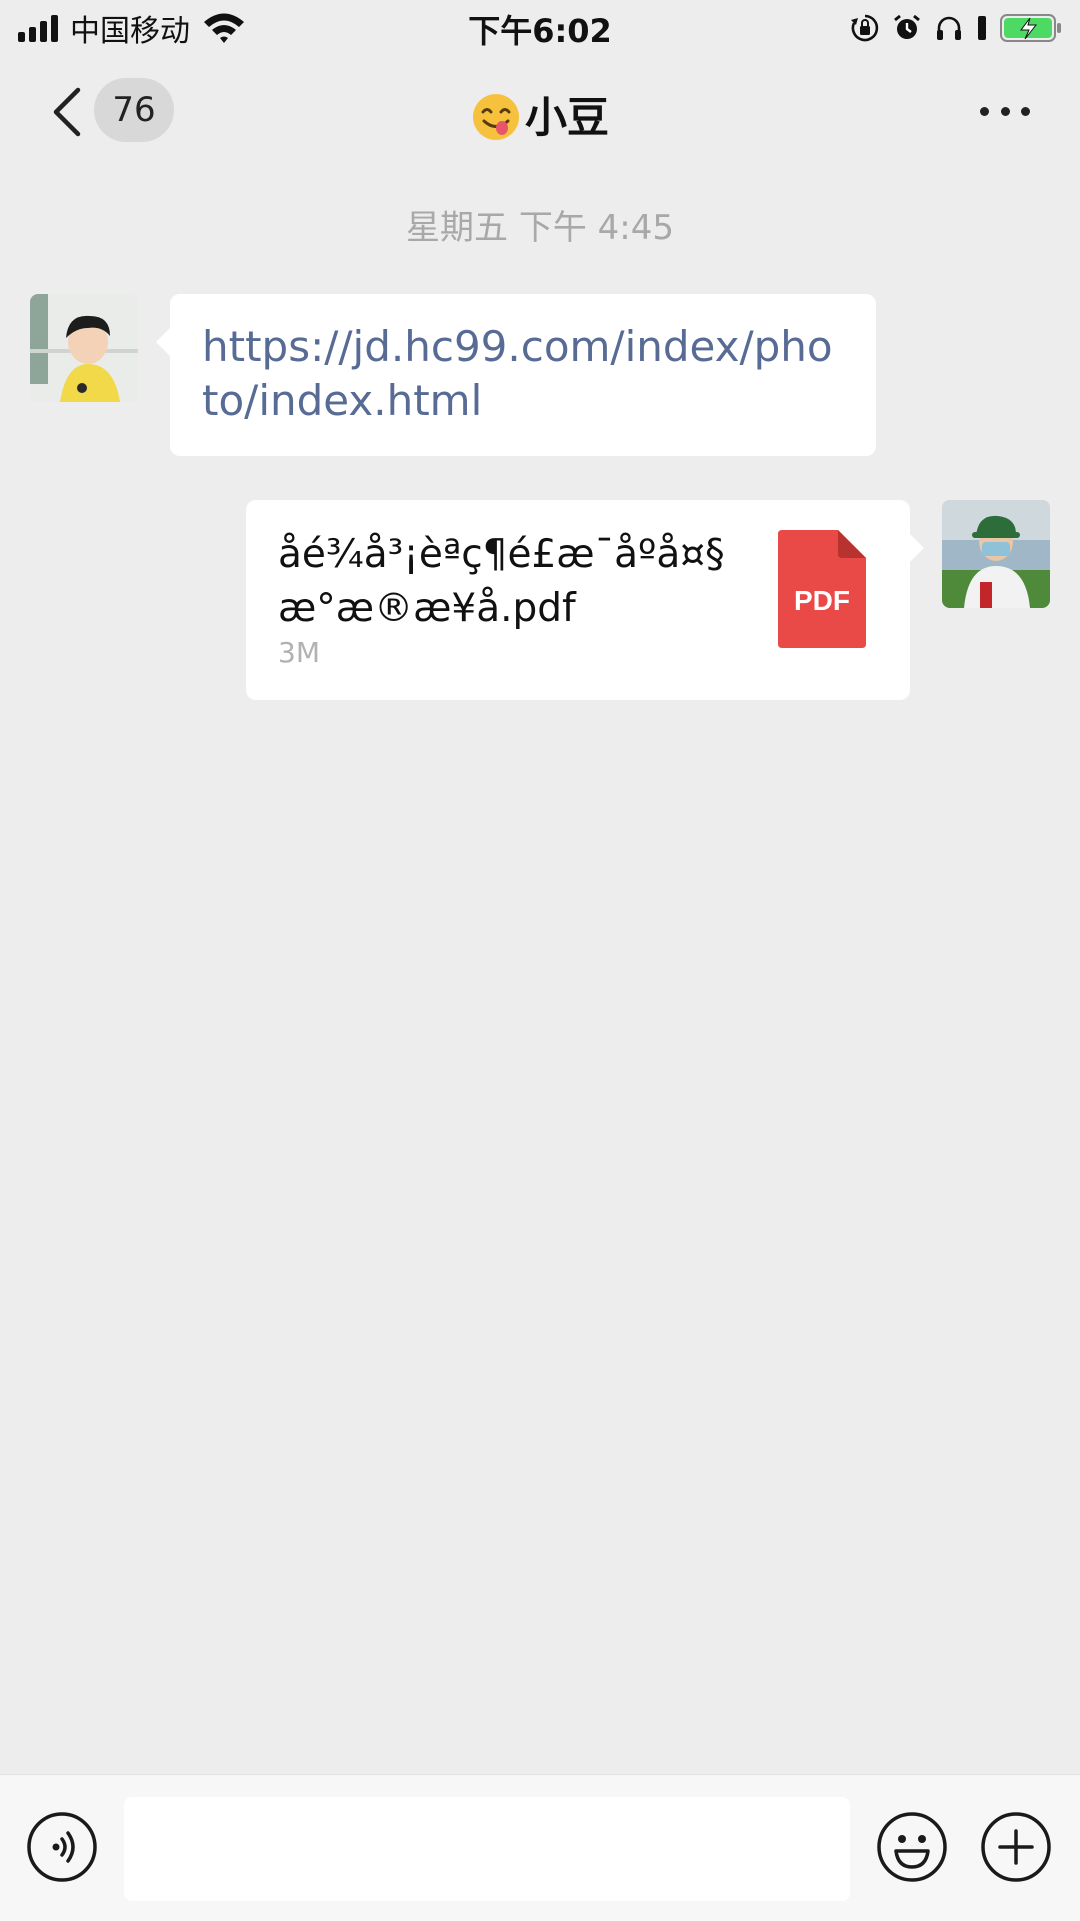  I want to click on chat-header: 76 小豆, so click(540, 111).